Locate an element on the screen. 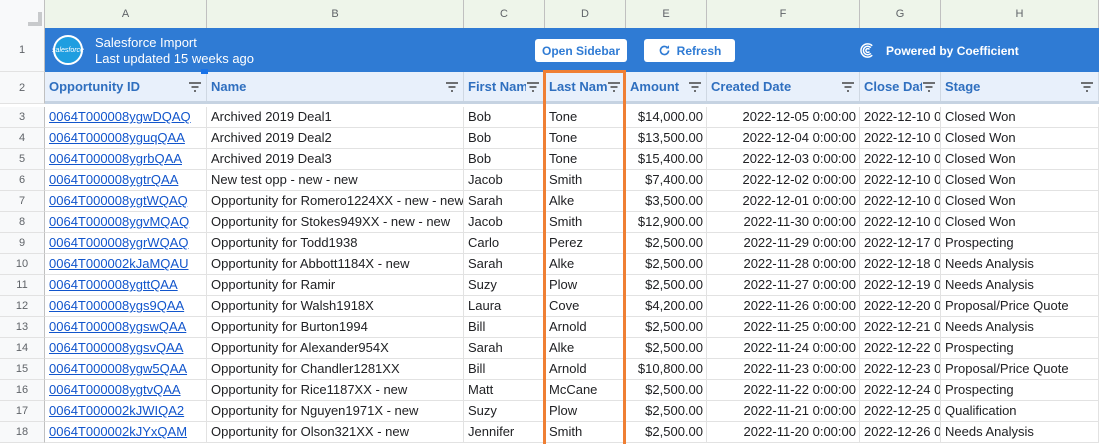 The image size is (1099, 444). stage-cell: Qualification is located at coordinates (1020, 411).